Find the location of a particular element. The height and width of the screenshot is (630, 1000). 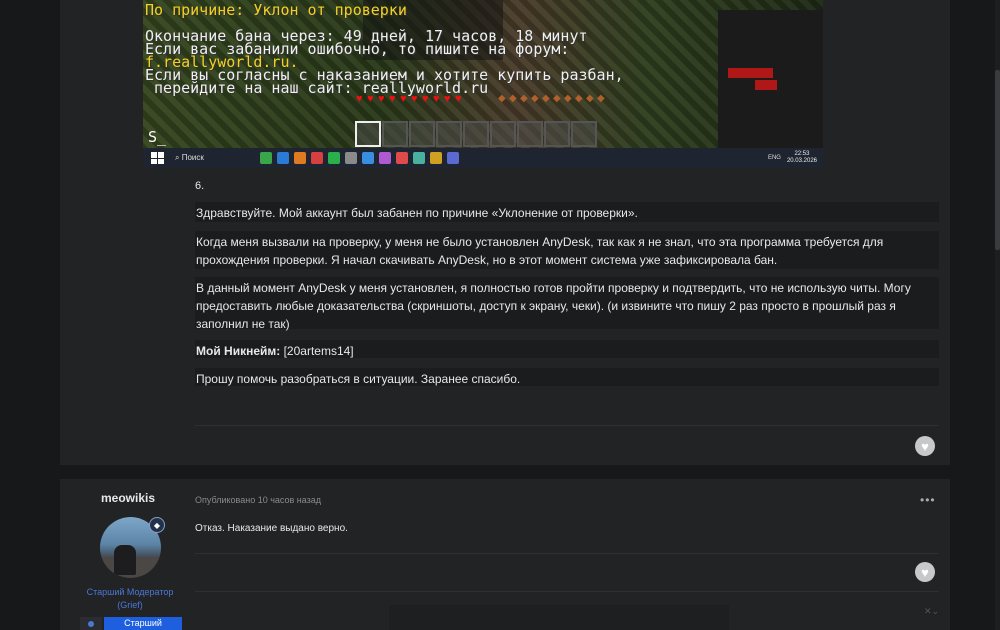

system-tray: ENG 22:53 20.03.2026 is located at coordinates (795, 158).